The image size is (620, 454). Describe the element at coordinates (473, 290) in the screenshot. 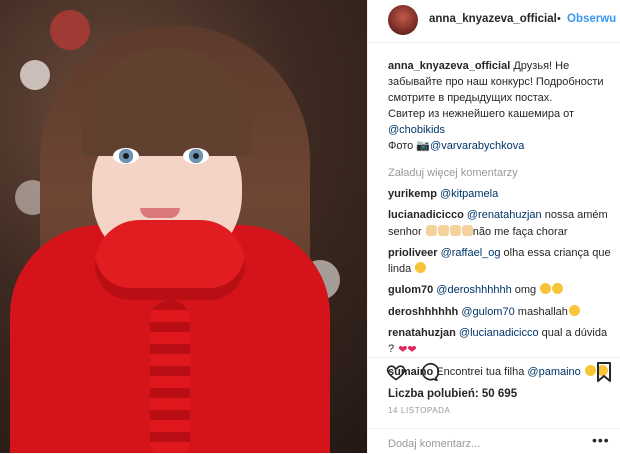

I see `comment-mention: @deroshhhhhh` at that location.